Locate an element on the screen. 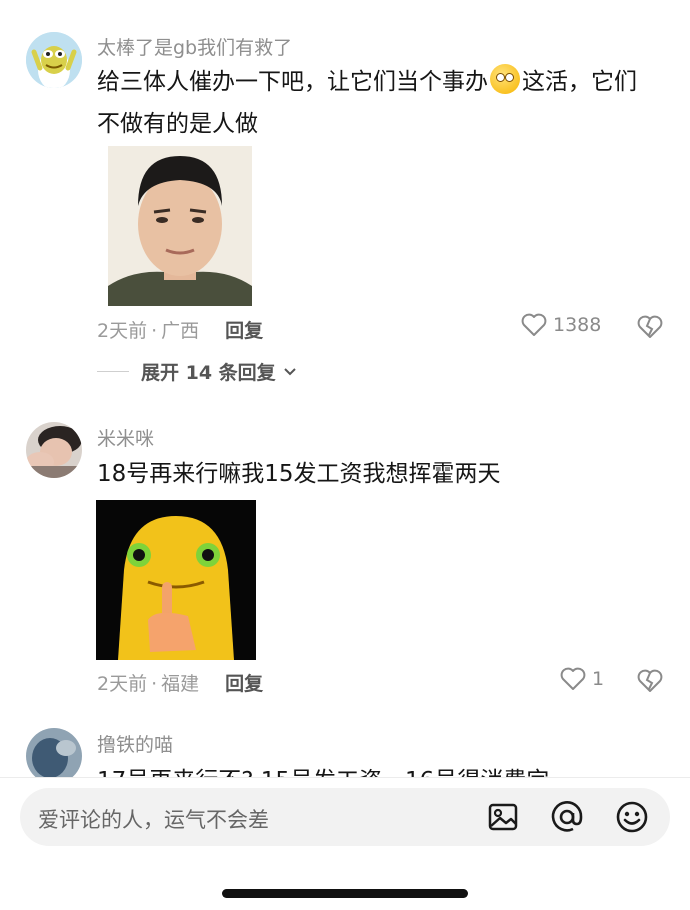 The height and width of the screenshot is (910, 690). sticker-image is located at coordinates (176, 580).